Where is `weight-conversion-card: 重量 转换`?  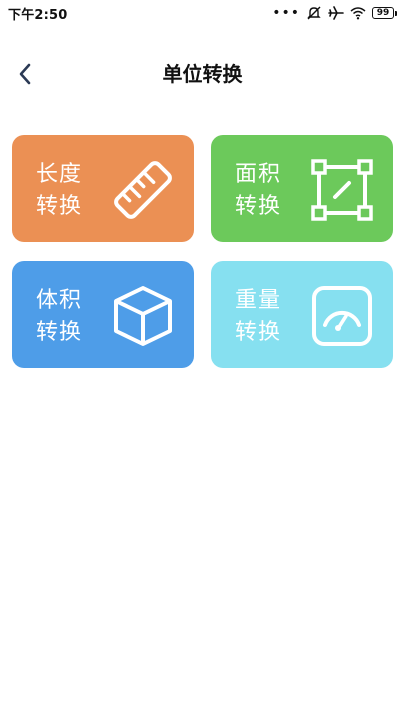 weight-conversion-card: 重量 转换 is located at coordinates (302, 314).